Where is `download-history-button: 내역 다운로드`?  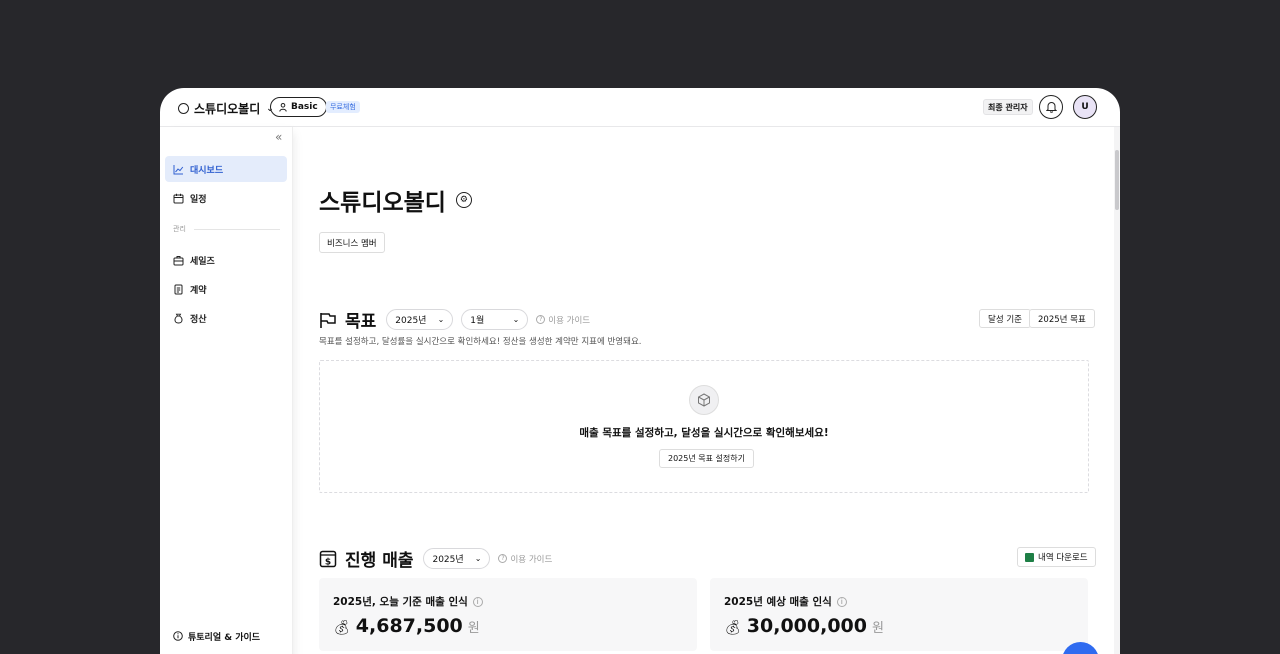 download-history-button: 내역 다운로드 is located at coordinates (1056, 557).